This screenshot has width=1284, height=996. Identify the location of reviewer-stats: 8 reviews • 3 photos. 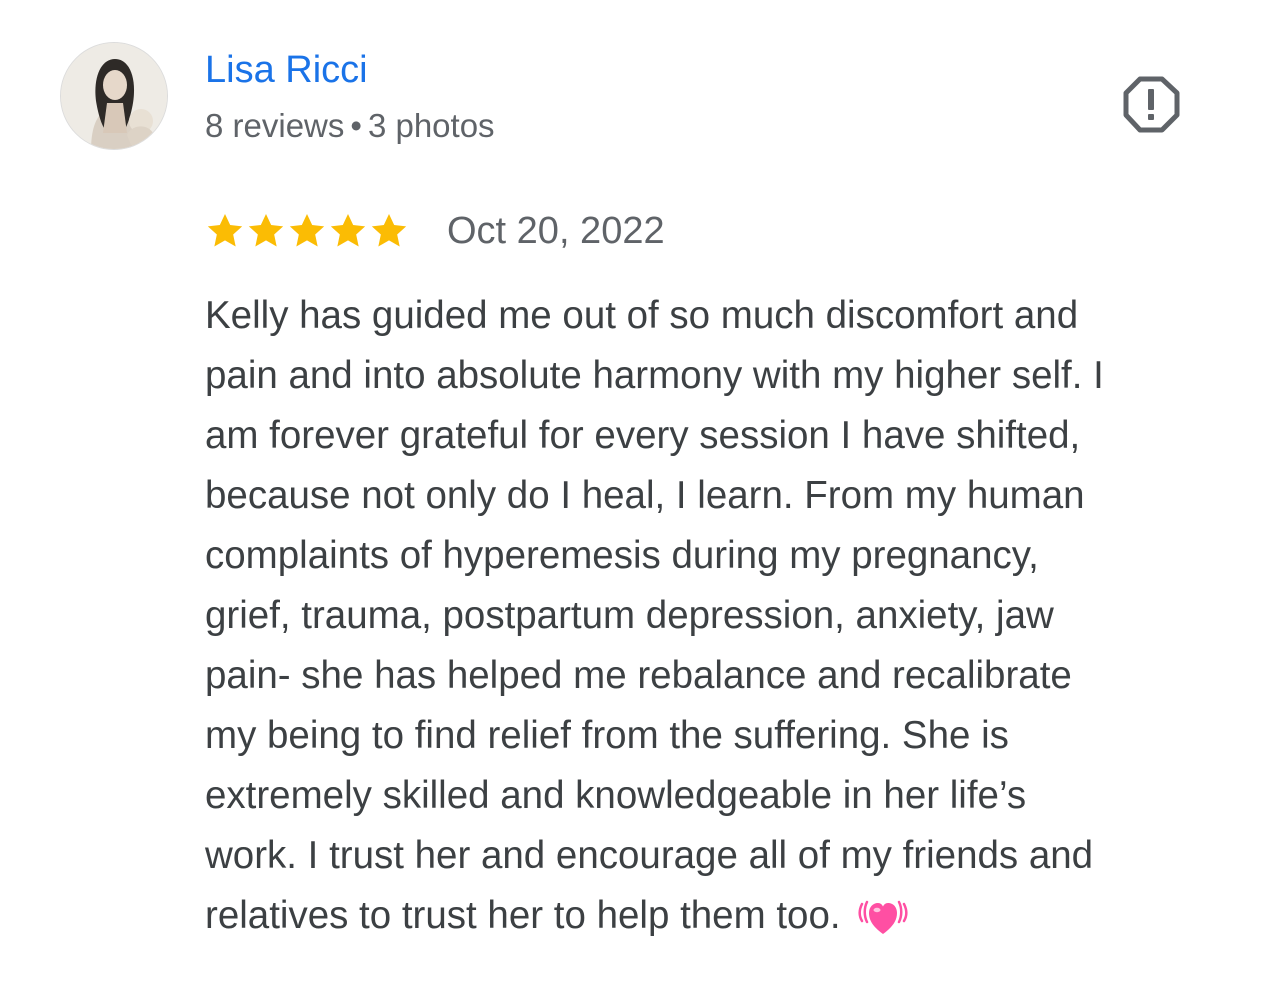
(350, 126).